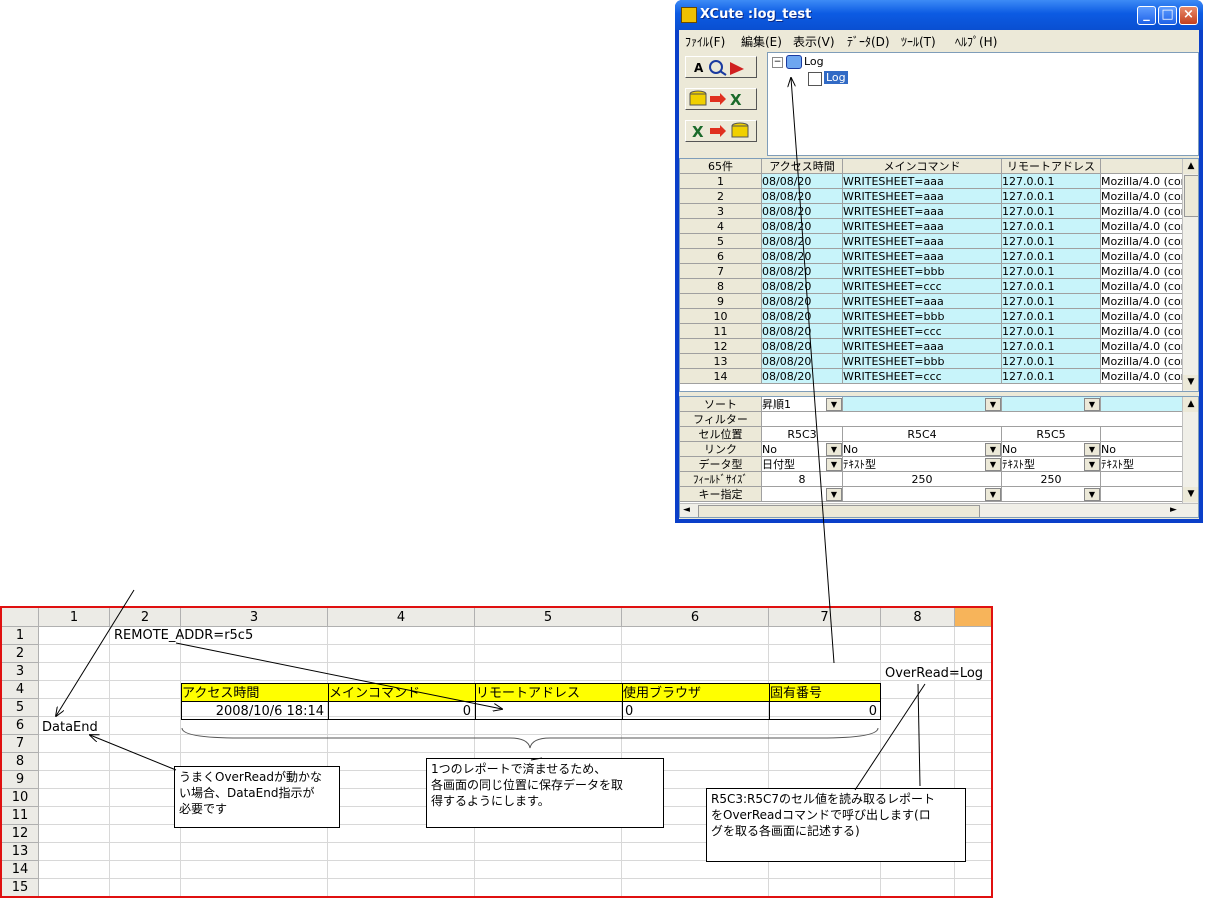 The image size is (1207, 899). I want to click on field-size: 8, so click(802, 479).